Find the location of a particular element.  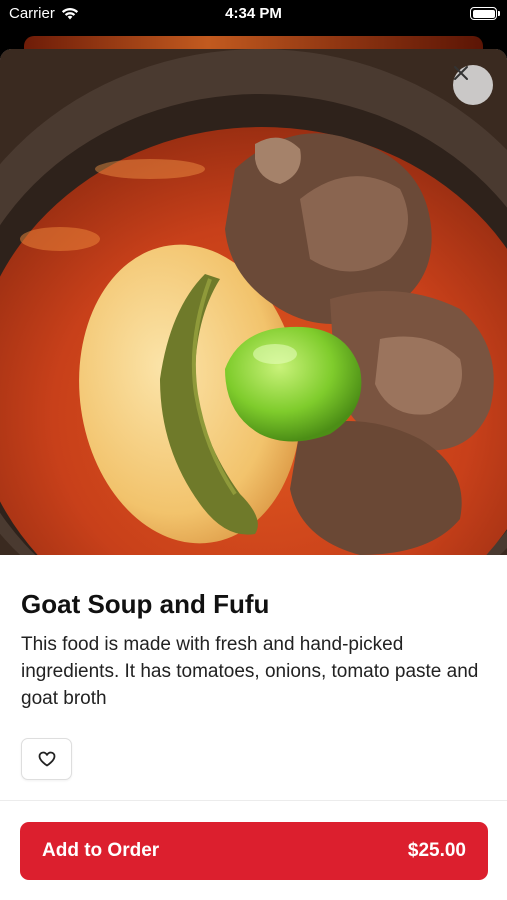

price-label: $25.00 is located at coordinates (436, 850).